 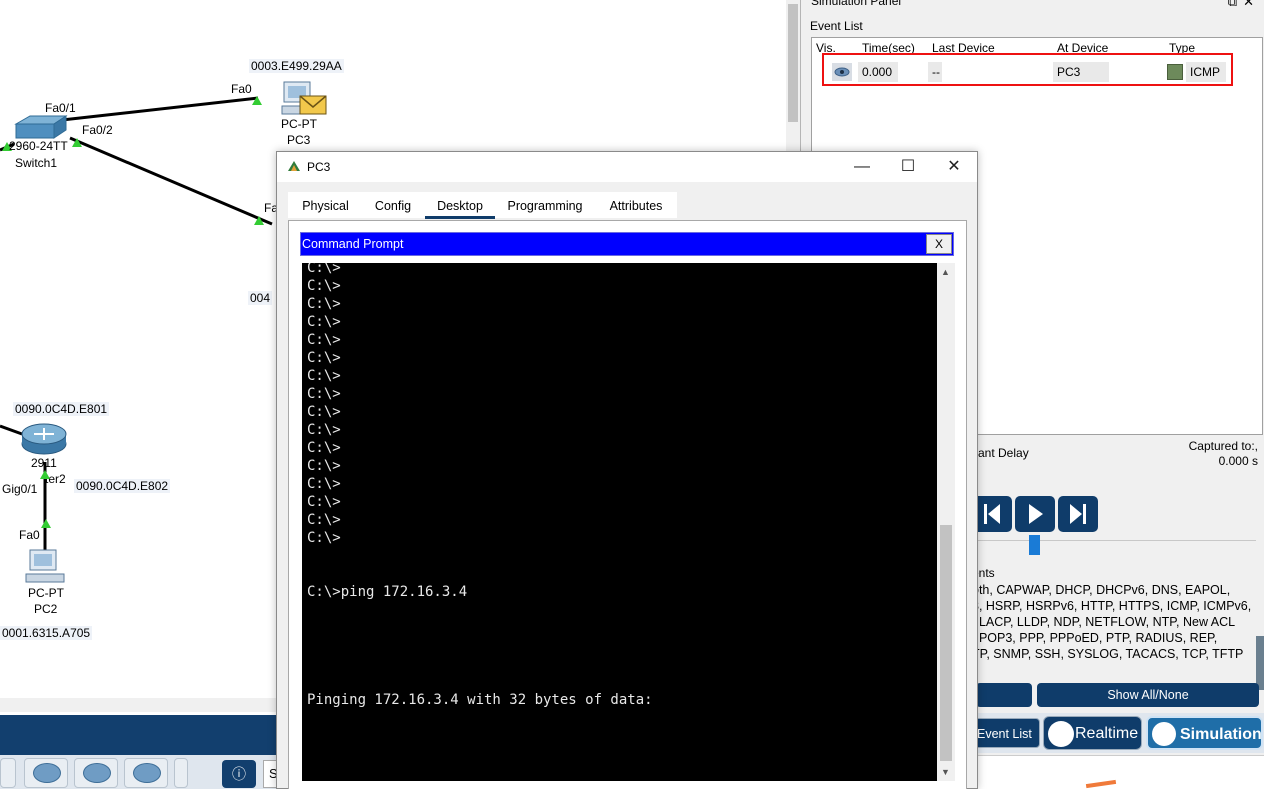 What do you see at coordinates (945, 772) in the screenshot?
I see `scroll-down-icon: ▼` at bounding box center [945, 772].